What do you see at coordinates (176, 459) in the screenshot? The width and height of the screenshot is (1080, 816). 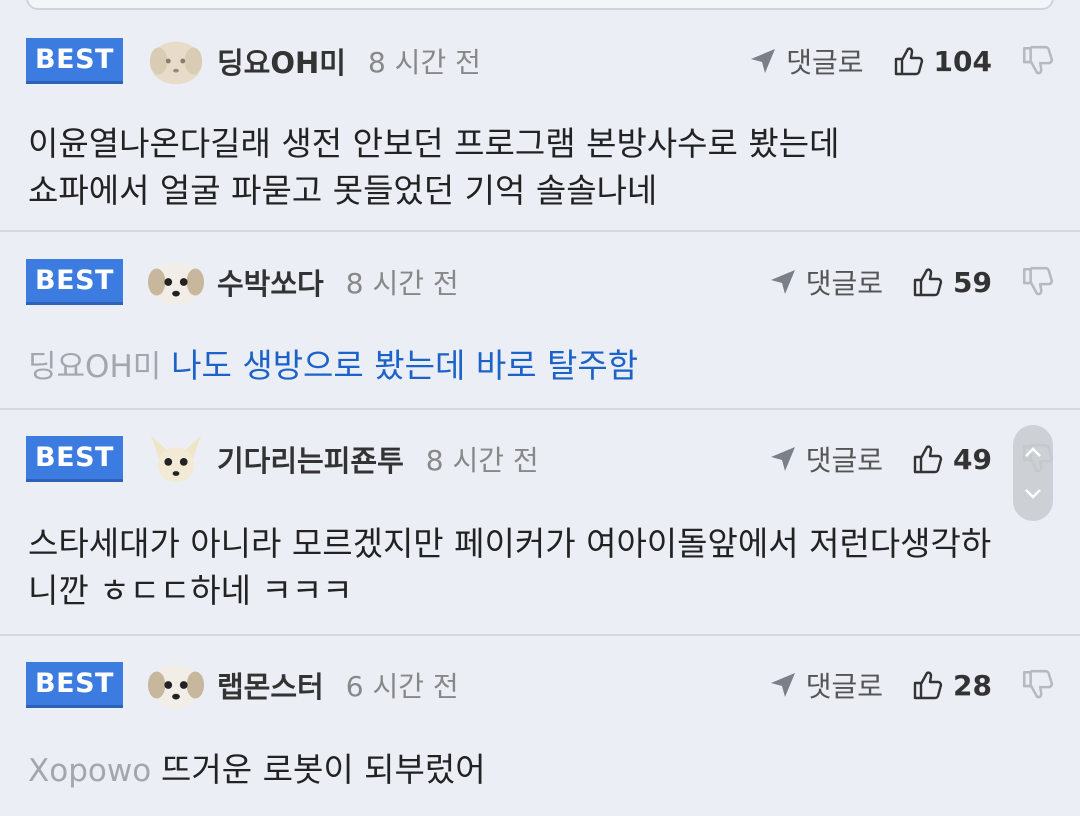 I see `chihuahua-avatar-icon` at bounding box center [176, 459].